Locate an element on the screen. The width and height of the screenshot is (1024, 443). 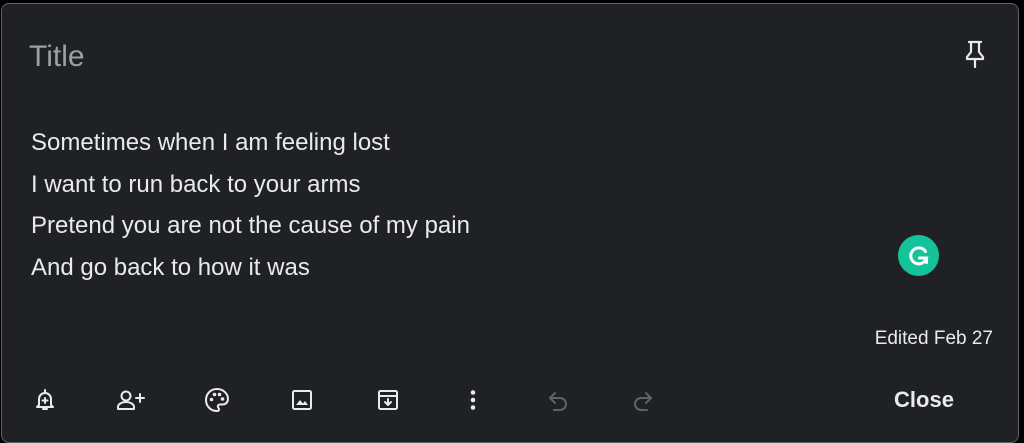
archive-icon is located at coordinates (388, 400).